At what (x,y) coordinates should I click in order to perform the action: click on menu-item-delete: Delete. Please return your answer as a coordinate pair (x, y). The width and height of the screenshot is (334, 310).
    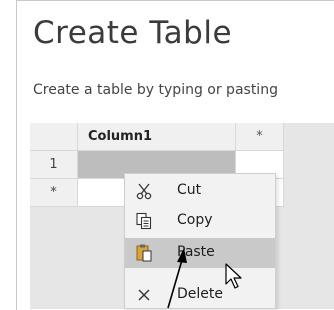
    Looking at the image, I should click on (200, 295).